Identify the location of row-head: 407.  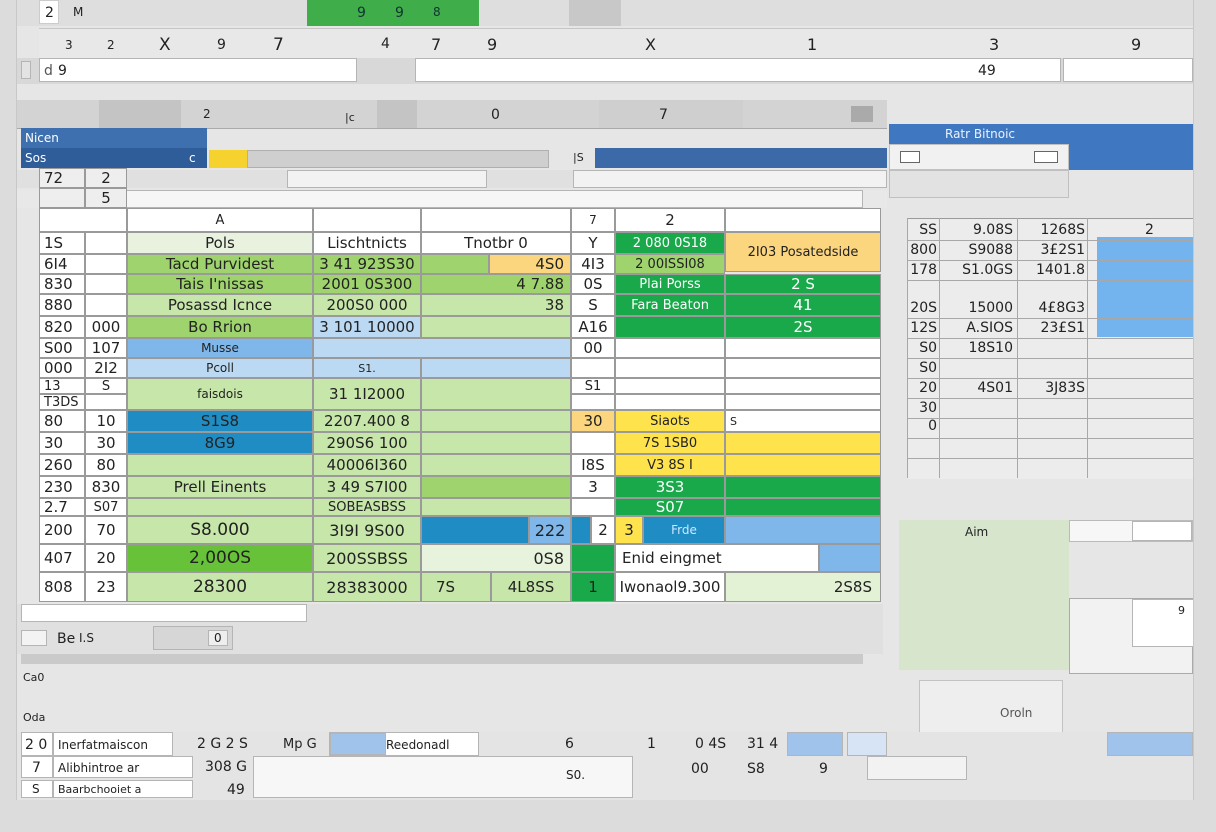
(62, 558).